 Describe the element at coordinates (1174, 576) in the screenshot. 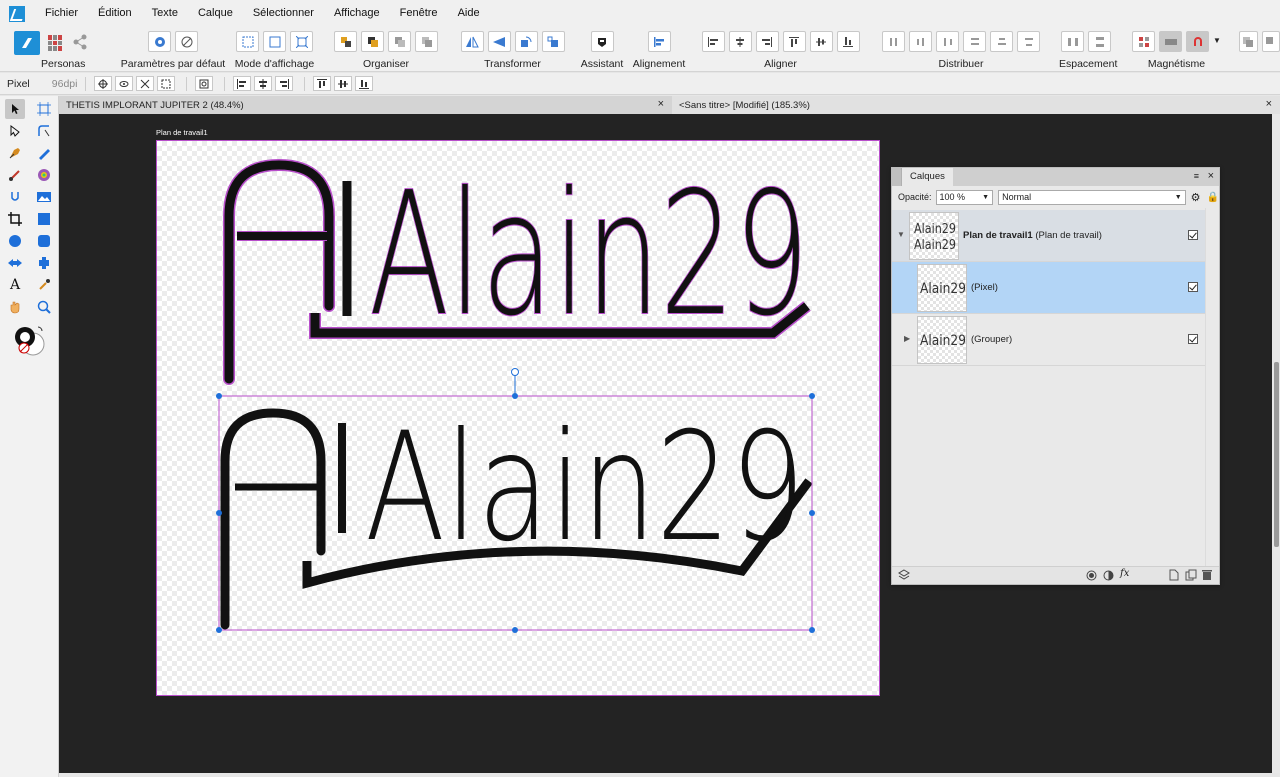

I see `add-layer-icon` at that location.